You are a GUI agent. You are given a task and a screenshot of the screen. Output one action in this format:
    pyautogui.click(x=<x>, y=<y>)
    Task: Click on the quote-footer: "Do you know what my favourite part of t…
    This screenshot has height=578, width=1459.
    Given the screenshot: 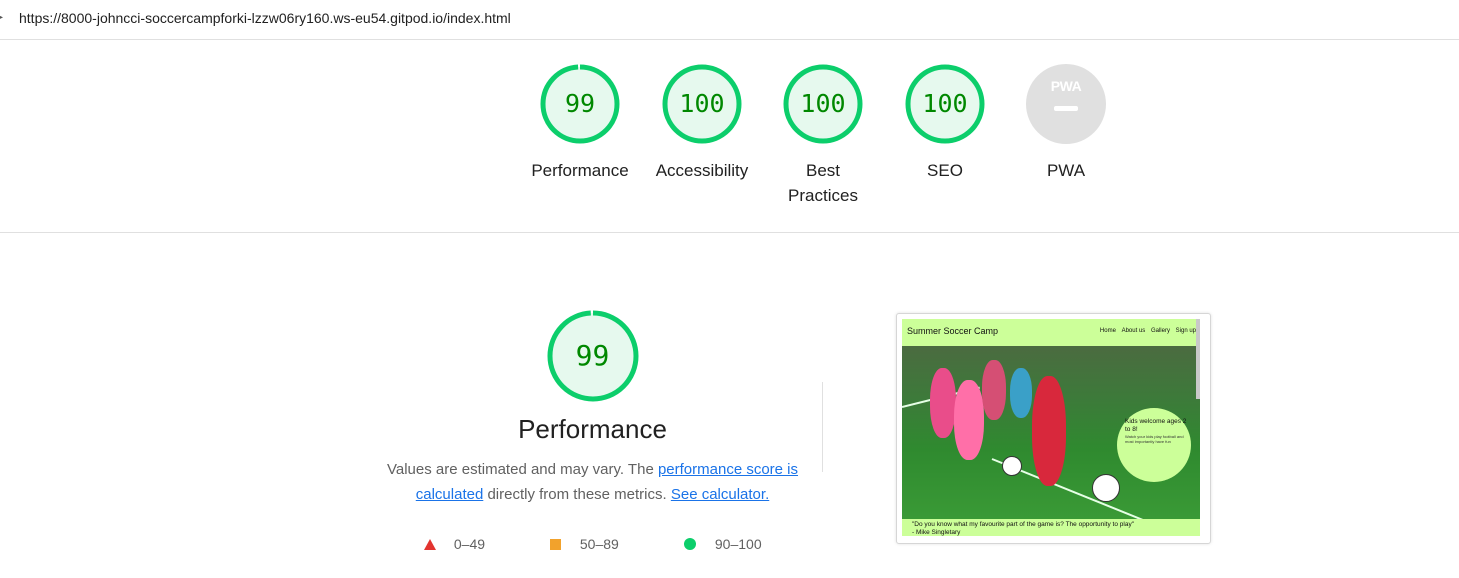 What is the action you would take?
    pyautogui.click(x=1051, y=527)
    